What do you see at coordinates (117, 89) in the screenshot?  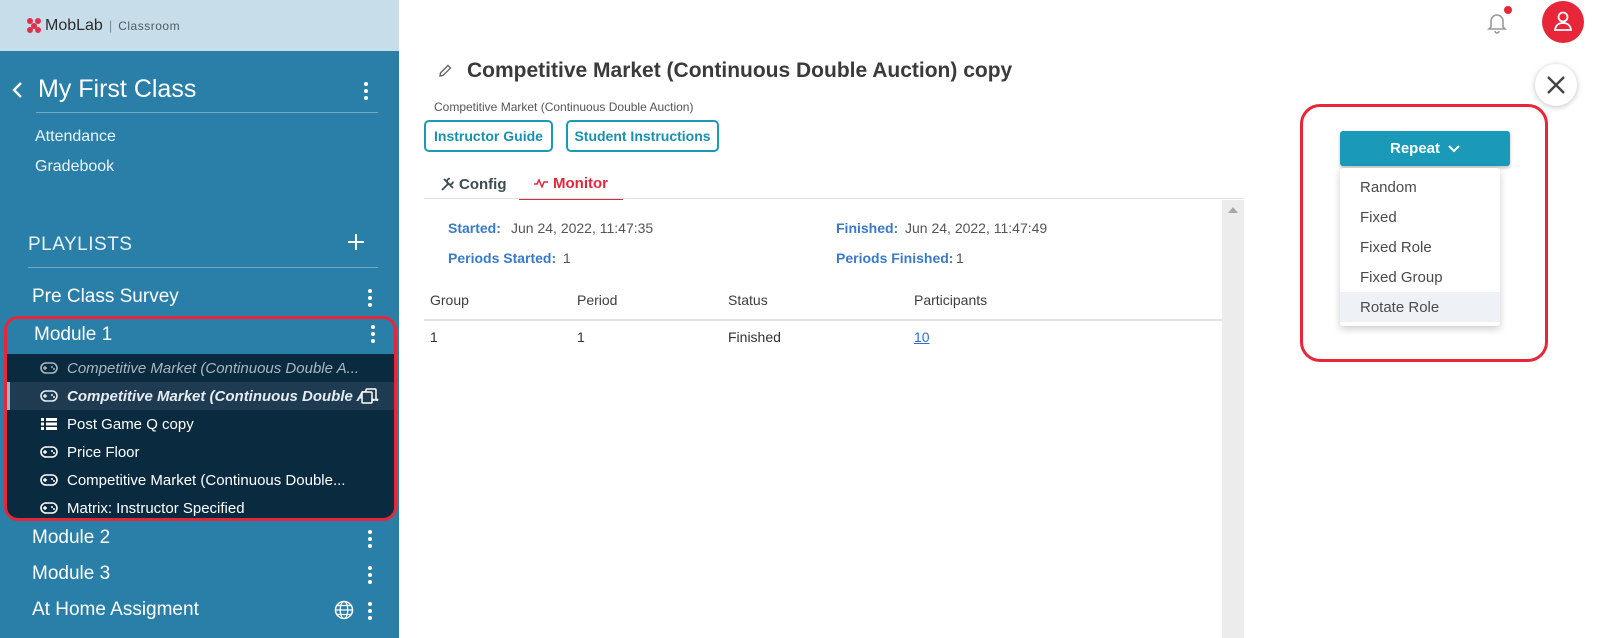 I see `class-title: My First Class` at bounding box center [117, 89].